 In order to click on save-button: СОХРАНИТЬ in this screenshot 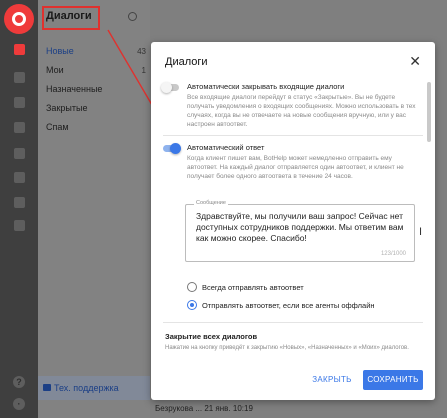, I will do `click(393, 380)`.